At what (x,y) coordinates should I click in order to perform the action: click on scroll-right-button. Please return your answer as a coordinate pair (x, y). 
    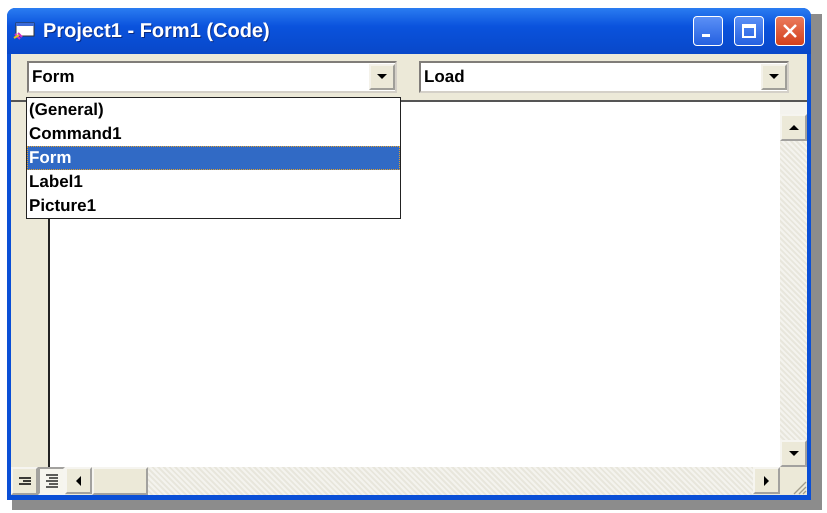
    Looking at the image, I should click on (766, 480).